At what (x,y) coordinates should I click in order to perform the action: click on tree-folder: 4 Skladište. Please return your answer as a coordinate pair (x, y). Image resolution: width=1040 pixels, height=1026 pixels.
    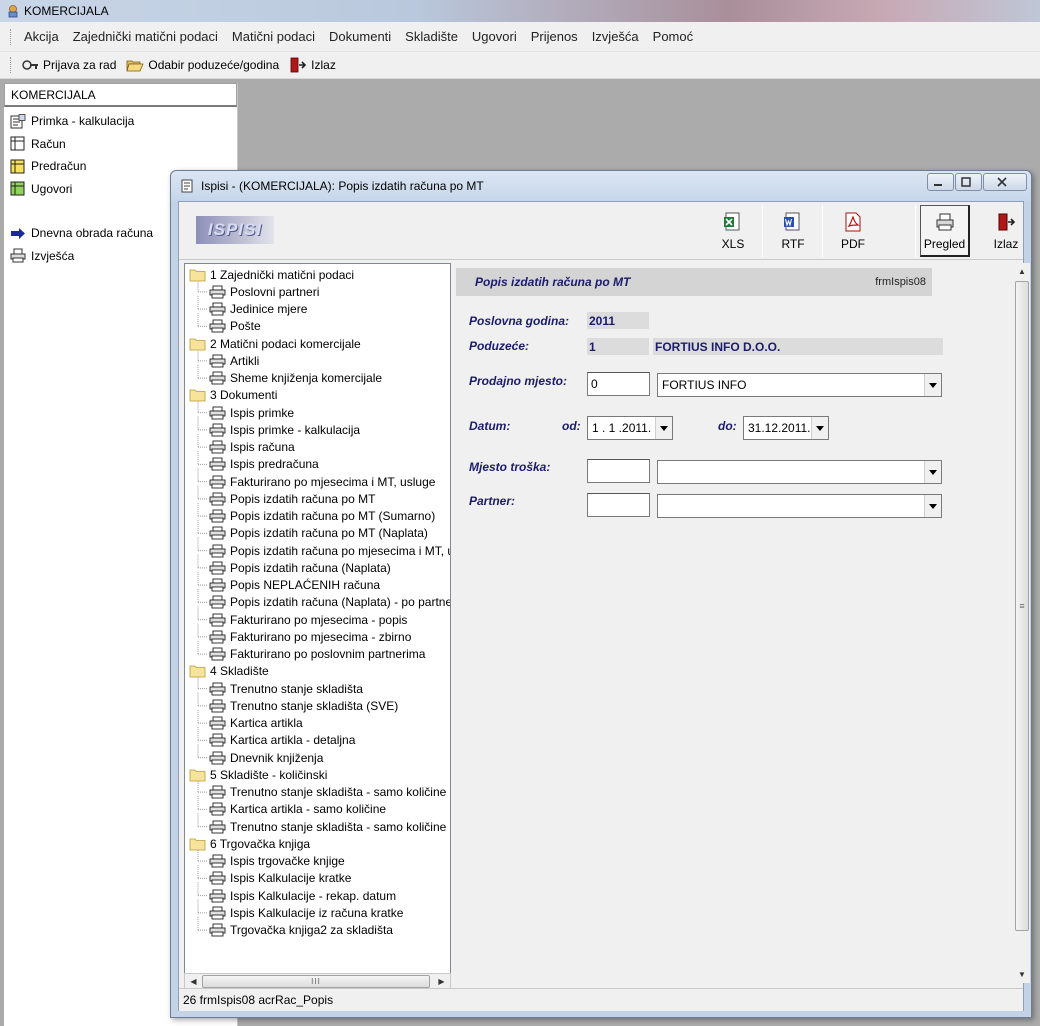
    Looking at the image, I should click on (227, 671).